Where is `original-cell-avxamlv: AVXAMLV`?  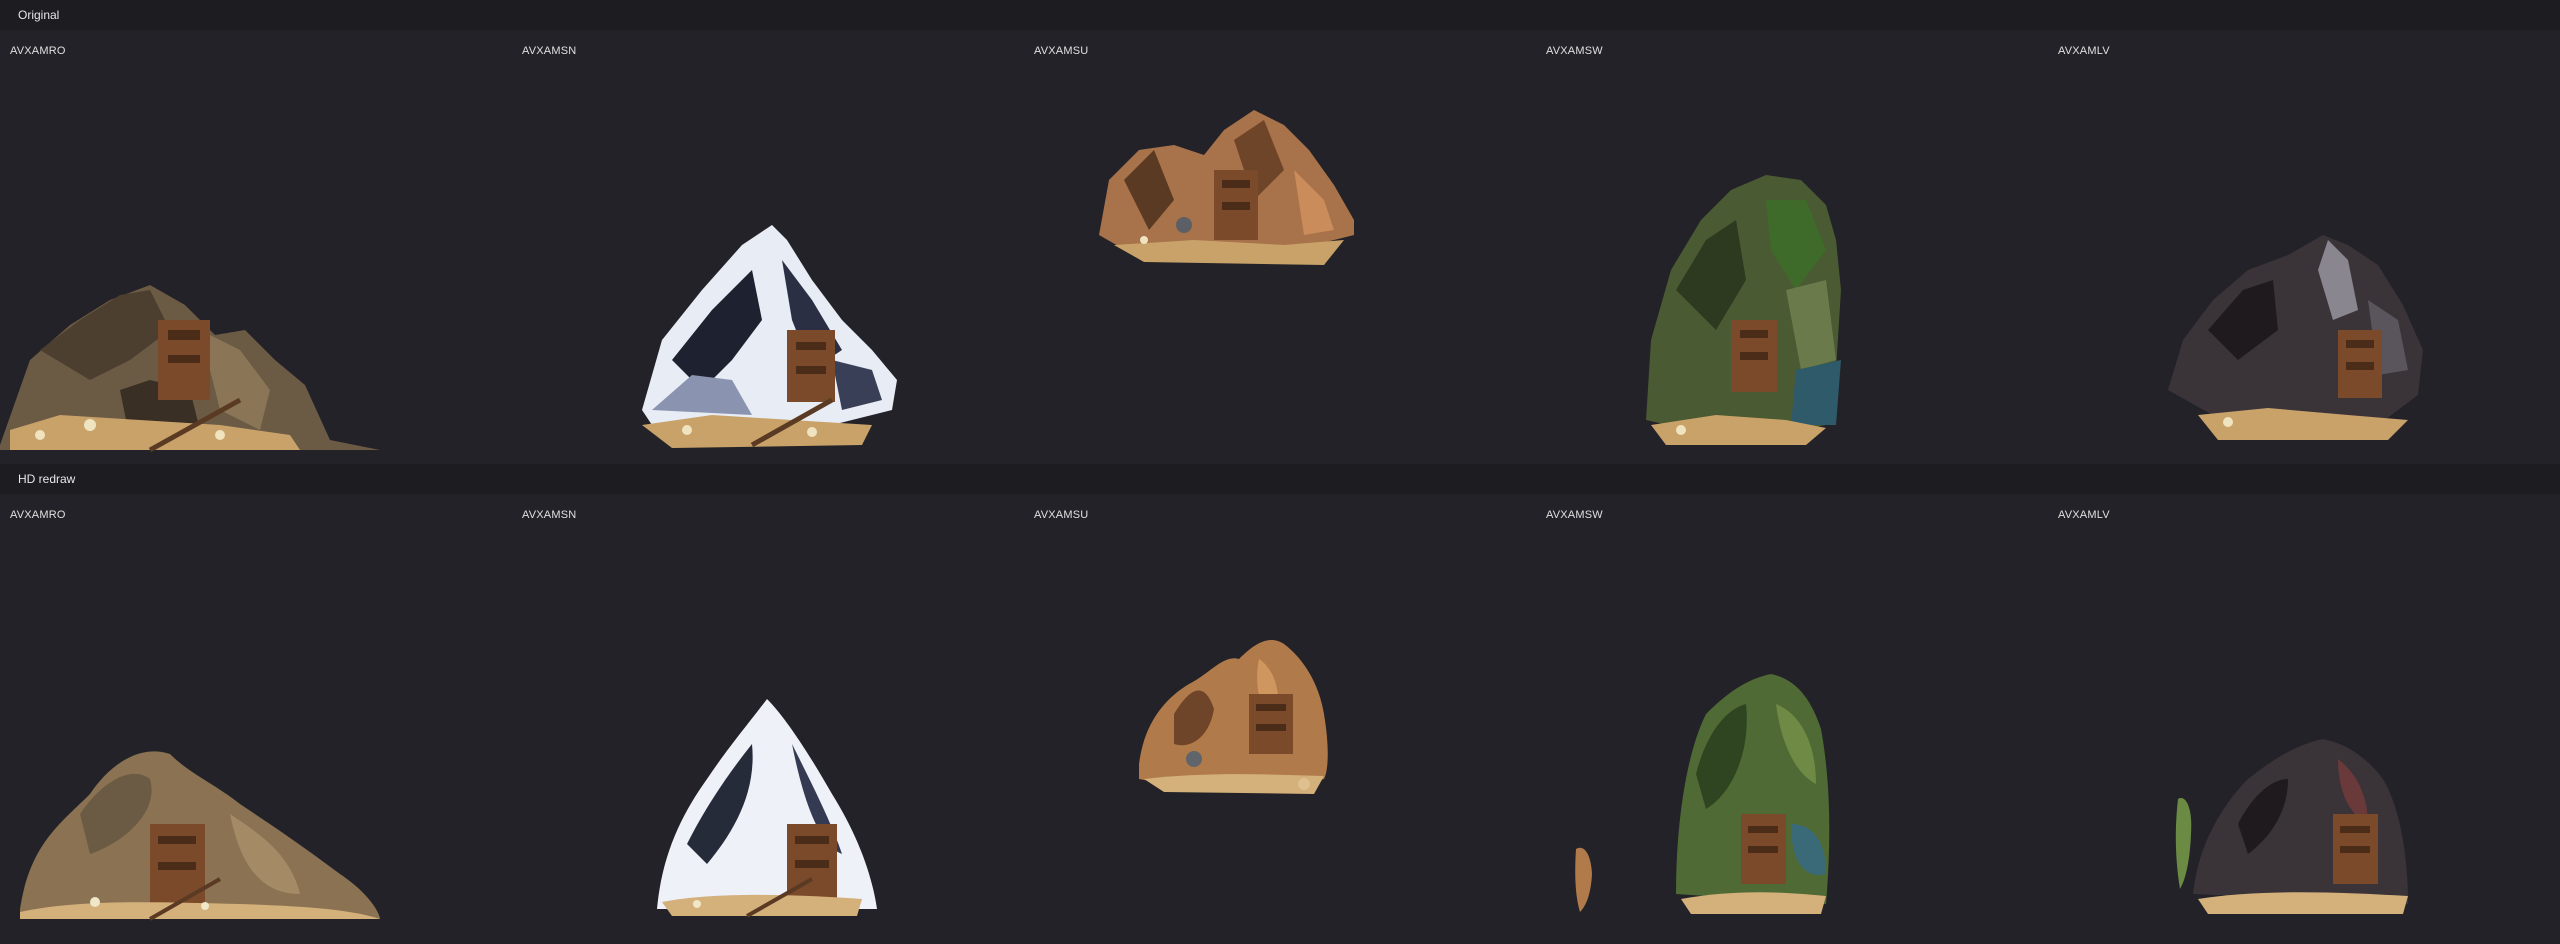 original-cell-avxamlv: AVXAMLV is located at coordinates (2304, 247).